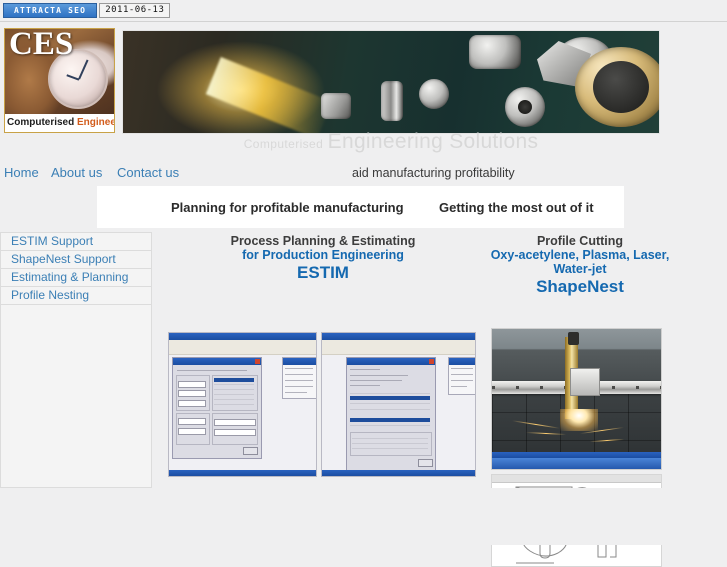  What do you see at coordinates (50, 10) in the screenshot?
I see `attracta-seo-badge: ATTRACTA SEO` at bounding box center [50, 10].